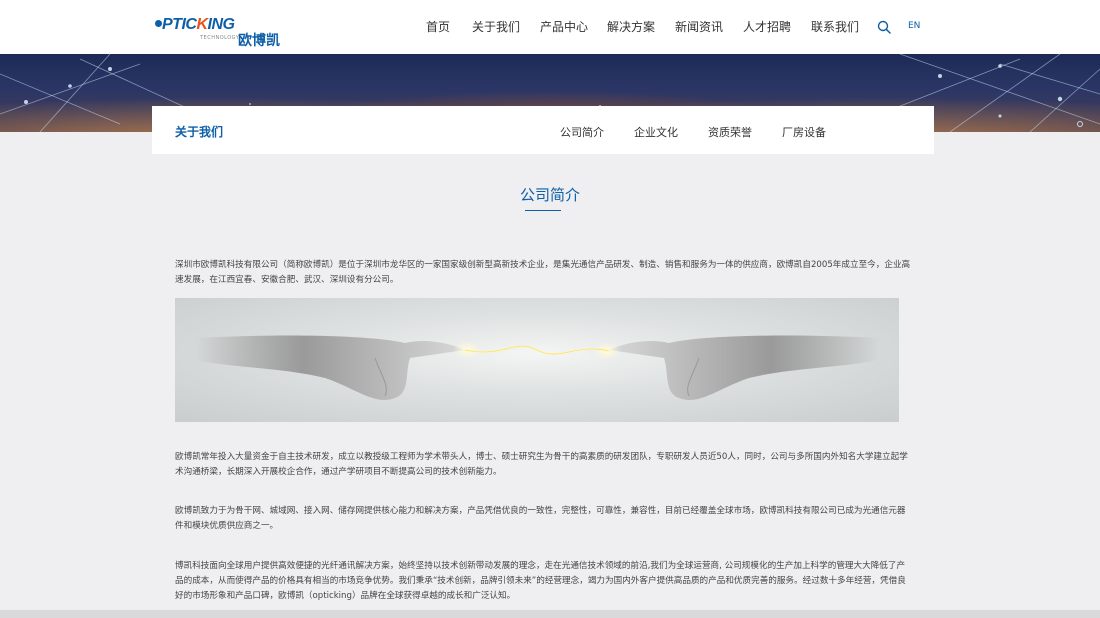 This screenshot has width=1100, height=618. What do you see at coordinates (550, 614) in the screenshot?
I see `page-bottom-strip` at bounding box center [550, 614].